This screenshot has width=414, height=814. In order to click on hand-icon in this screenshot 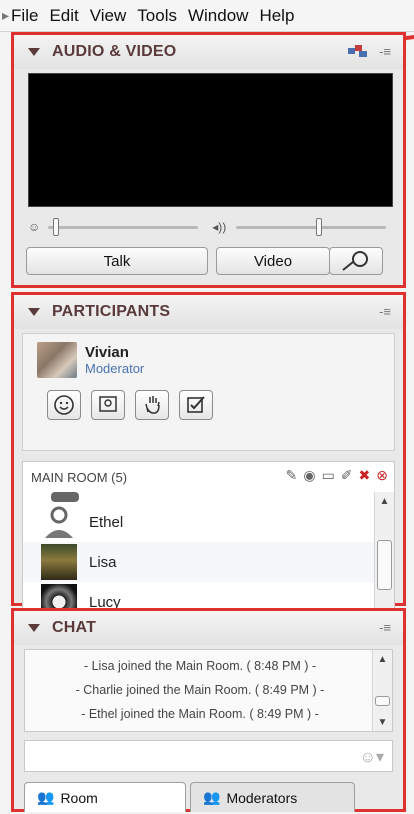, I will do `click(152, 405)`.